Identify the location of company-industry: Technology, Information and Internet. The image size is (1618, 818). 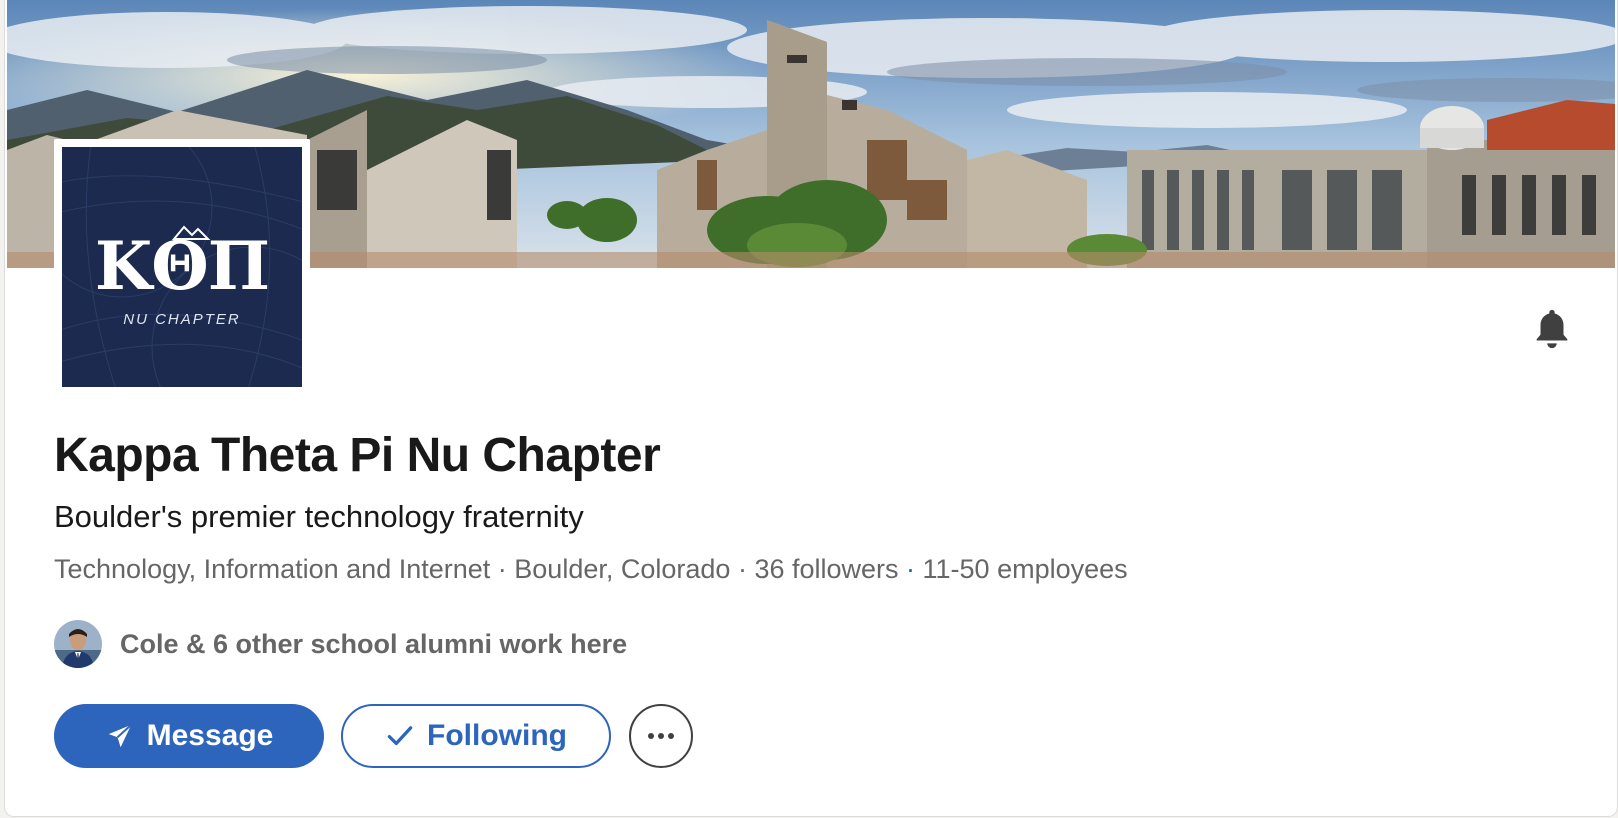
(272, 569).